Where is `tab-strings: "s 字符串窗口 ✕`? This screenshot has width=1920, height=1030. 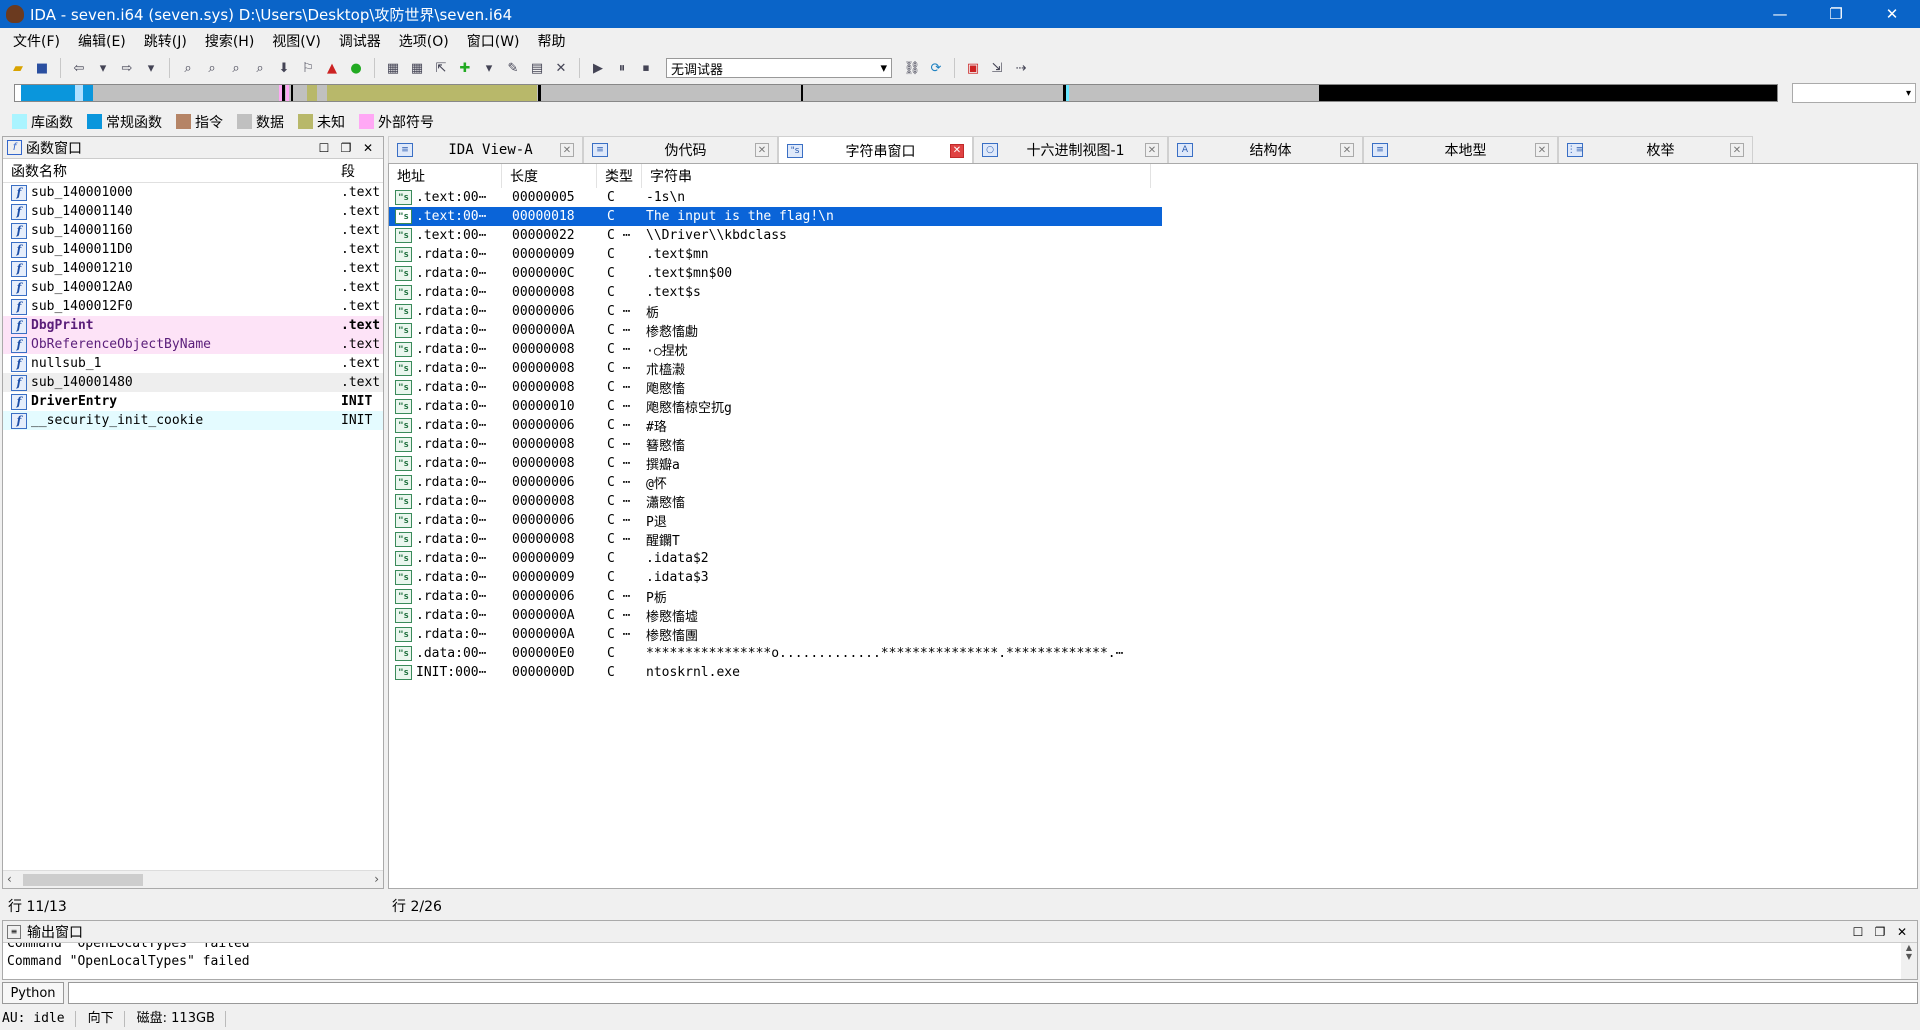 tab-strings: "s 字符串窗口 ✕ is located at coordinates (875, 150).